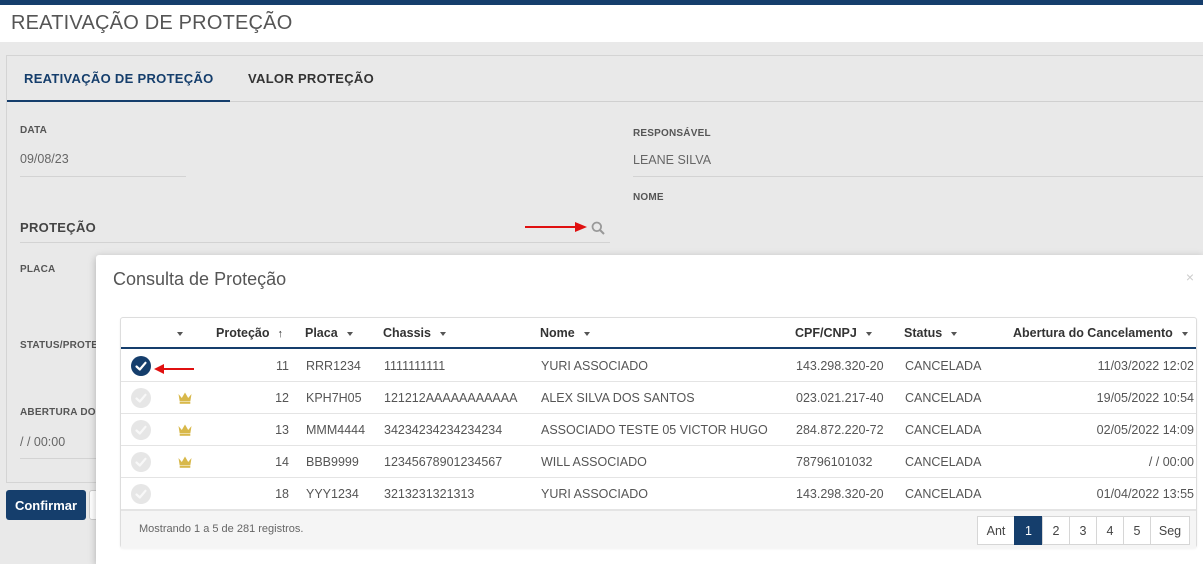 This screenshot has width=1203, height=564. What do you see at coordinates (321, 333) in the screenshot?
I see `header-placa-label: Placa` at bounding box center [321, 333].